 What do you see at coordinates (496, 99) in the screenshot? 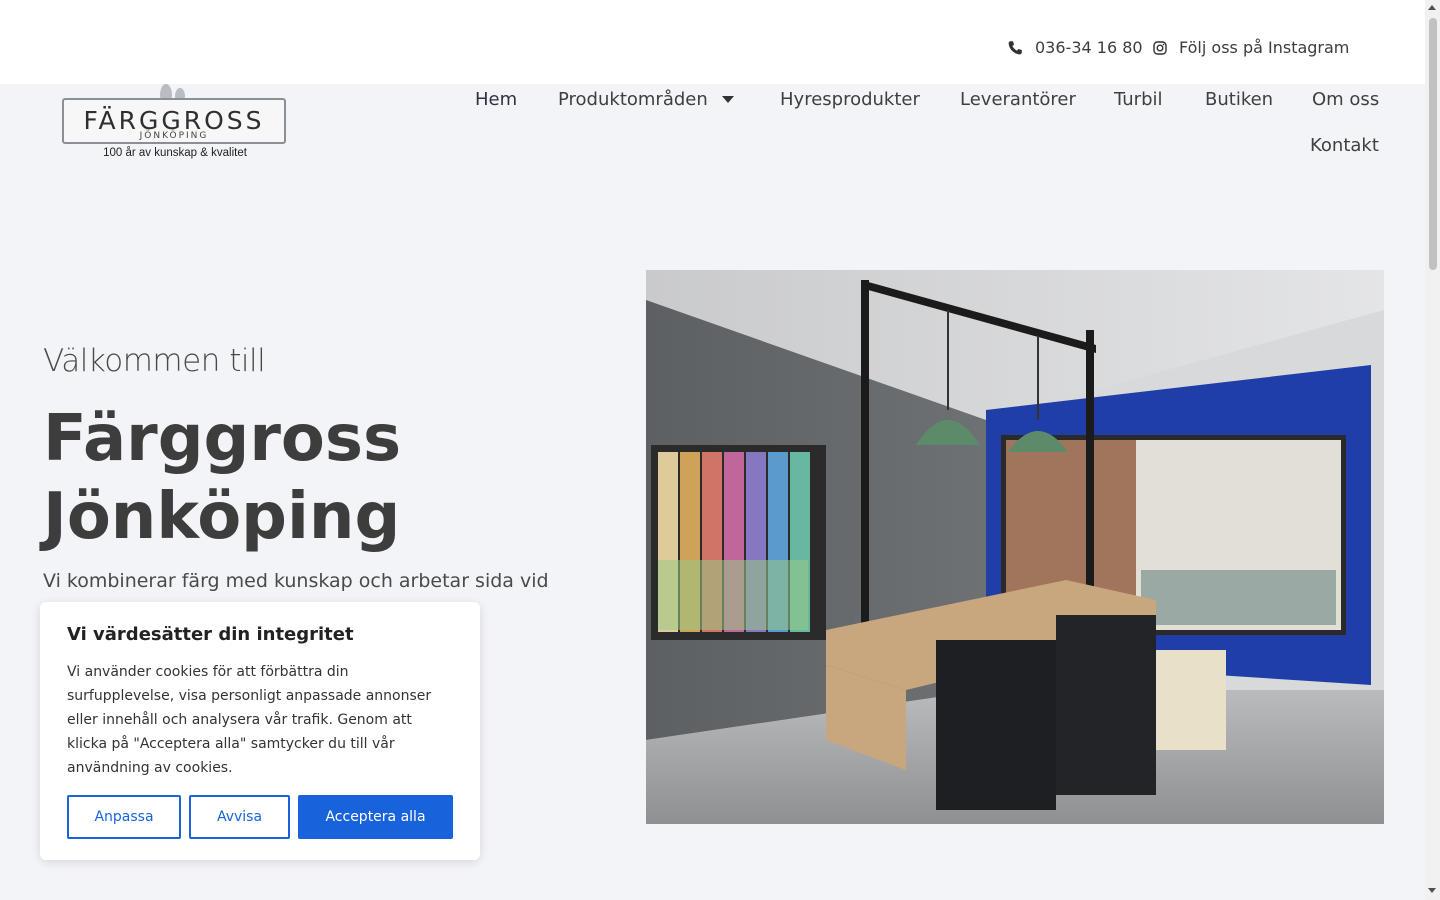
I see `nav-item-hem: Hem` at bounding box center [496, 99].